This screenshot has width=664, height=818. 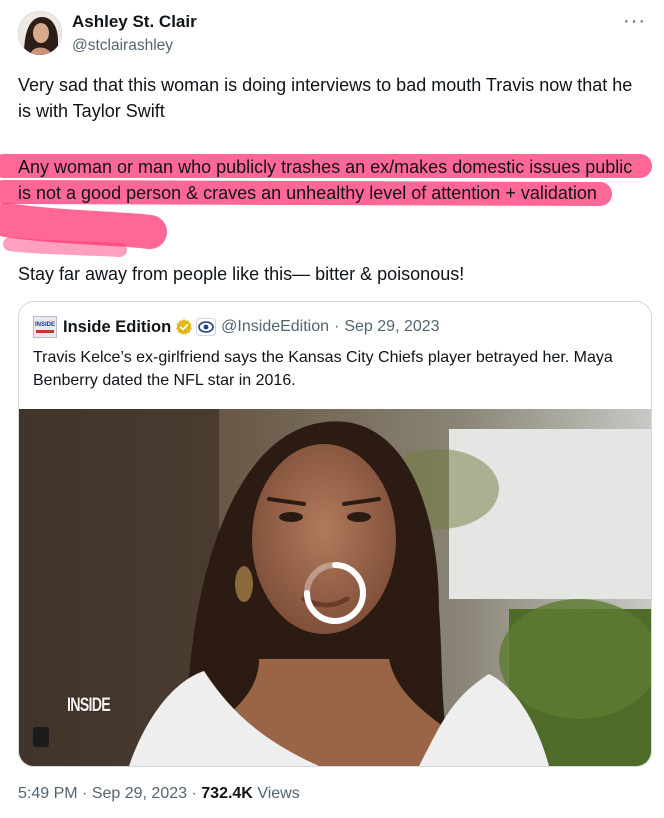 I want to click on author-avatar, so click(x=40, y=33).